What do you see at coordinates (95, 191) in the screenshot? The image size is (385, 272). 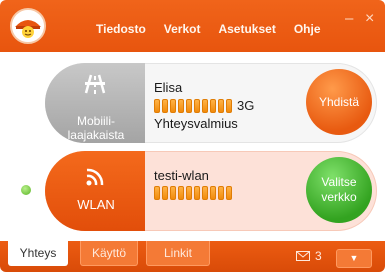 I see `wlan-tile: WLAN` at bounding box center [95, 191].